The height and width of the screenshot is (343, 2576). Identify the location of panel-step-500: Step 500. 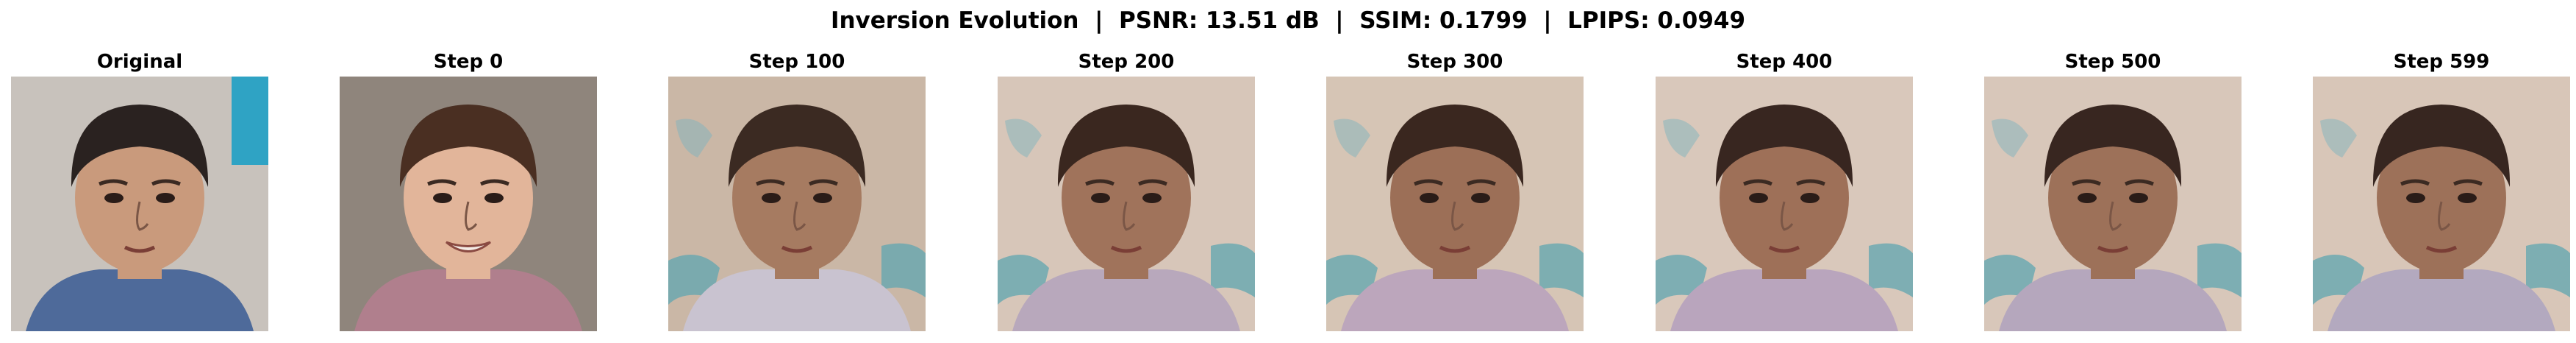
(2113, 193).